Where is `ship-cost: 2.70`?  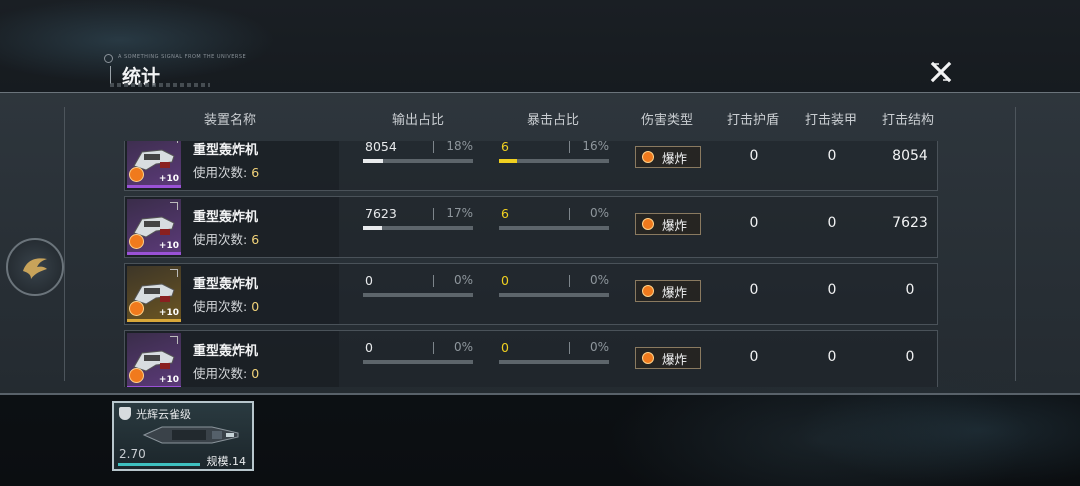
ship-cost: 2.70 is located at coordinates (132, 454).